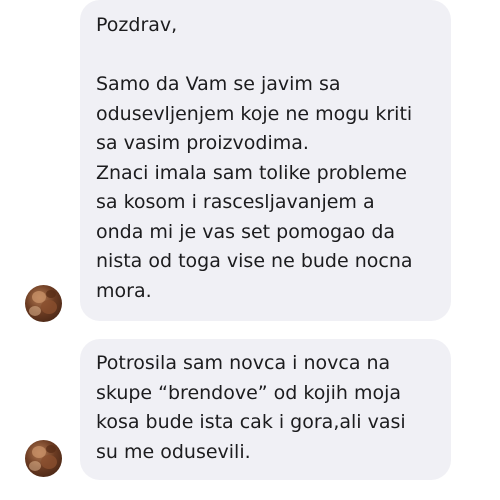 This screenshot has width=500, height=500. Describe the element at coordinates (251, 172) in the screenshot. I see `message-line: Znaci imala sam tolike probleme` at that location.